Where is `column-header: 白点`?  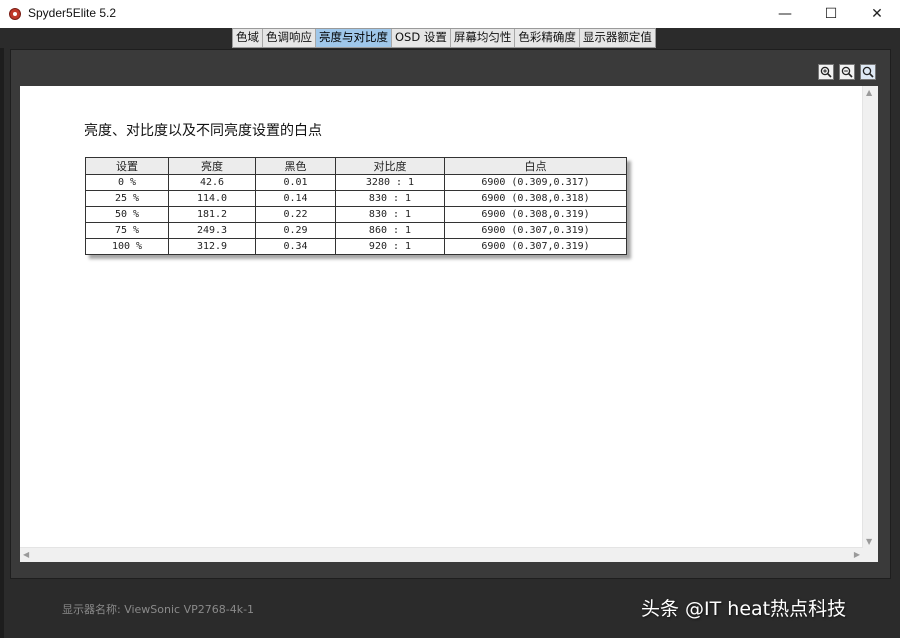 column-header: 白点 is located at coordinates (535, 166).